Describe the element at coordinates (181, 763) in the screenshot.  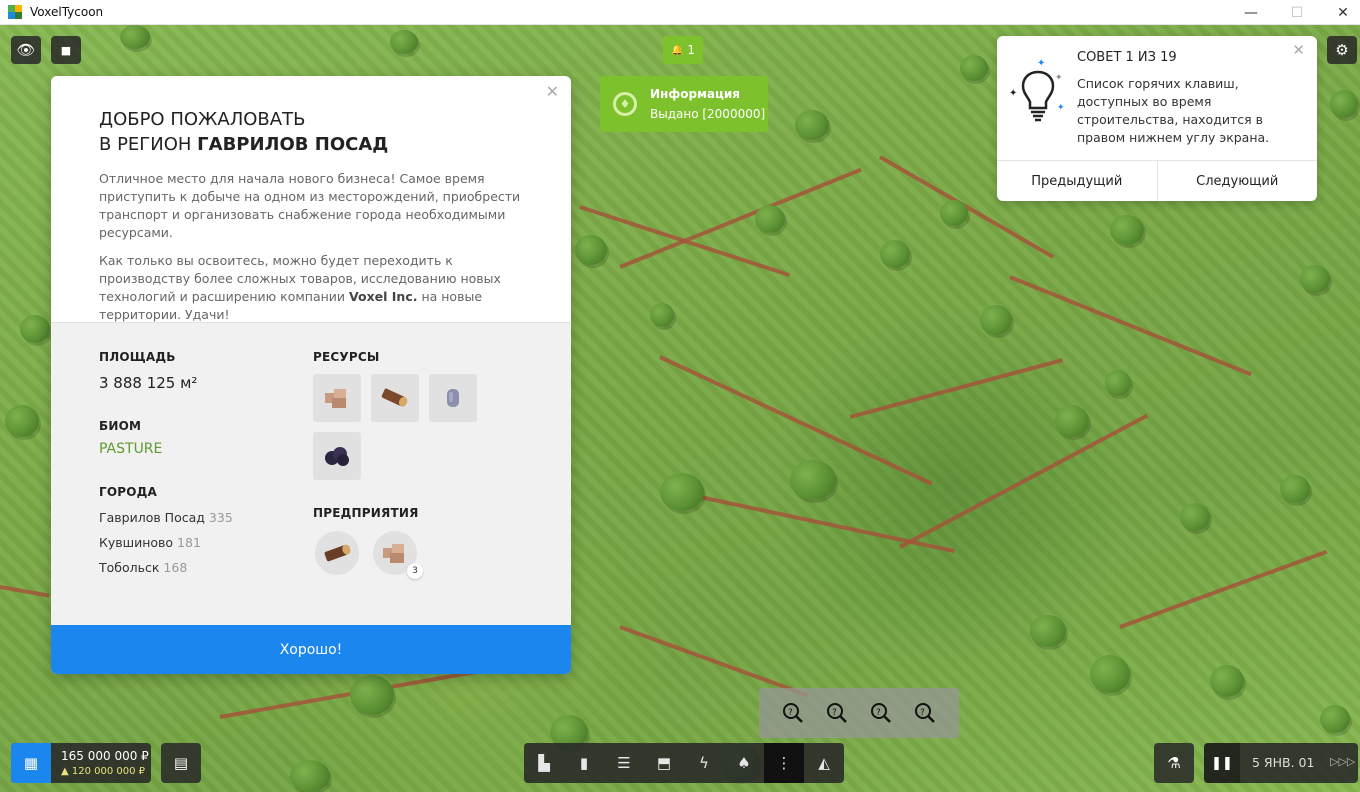
I see `vehicles-list-icon: ▤` at that location.